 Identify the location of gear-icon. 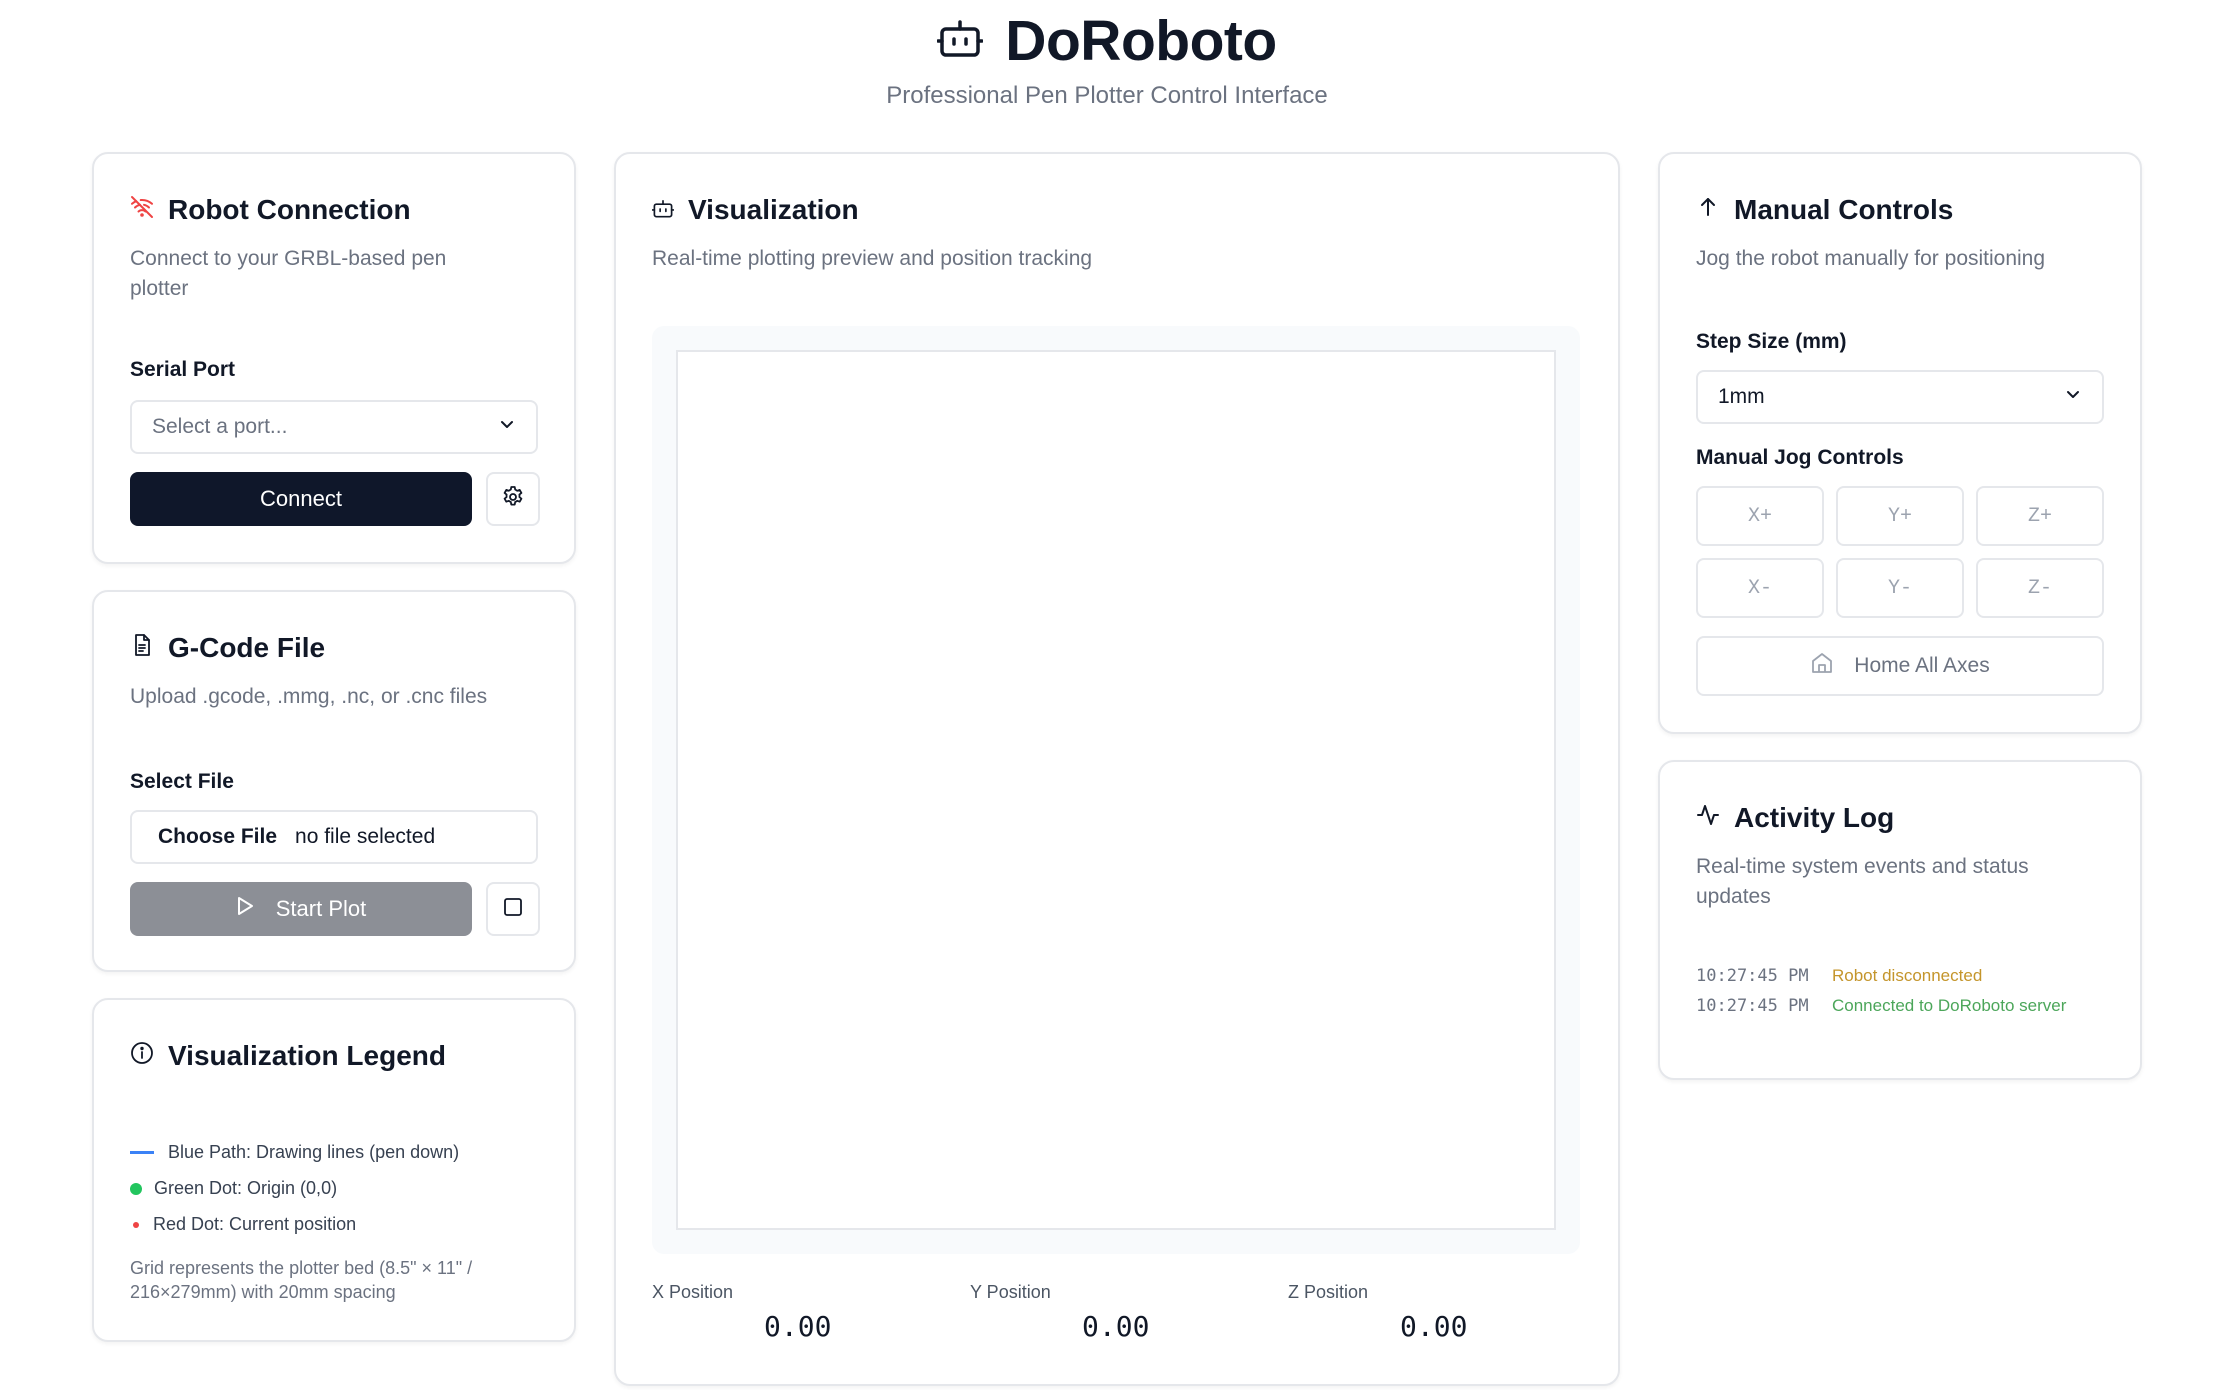
(513, 499).